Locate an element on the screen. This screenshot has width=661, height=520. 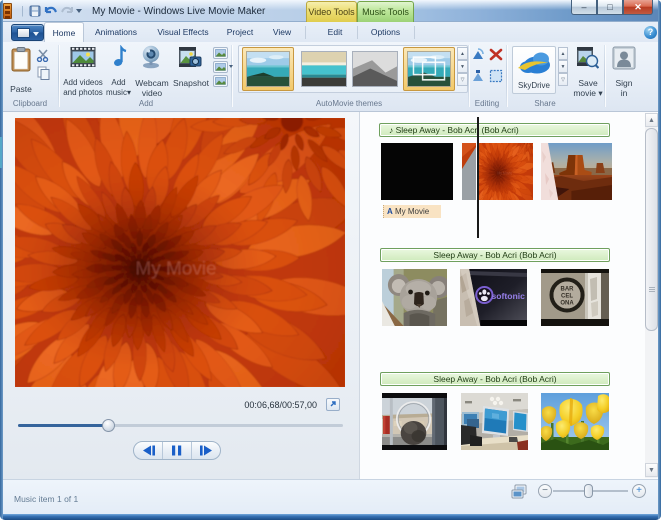
svg-text: CEL is located at coordinates (567, 297).